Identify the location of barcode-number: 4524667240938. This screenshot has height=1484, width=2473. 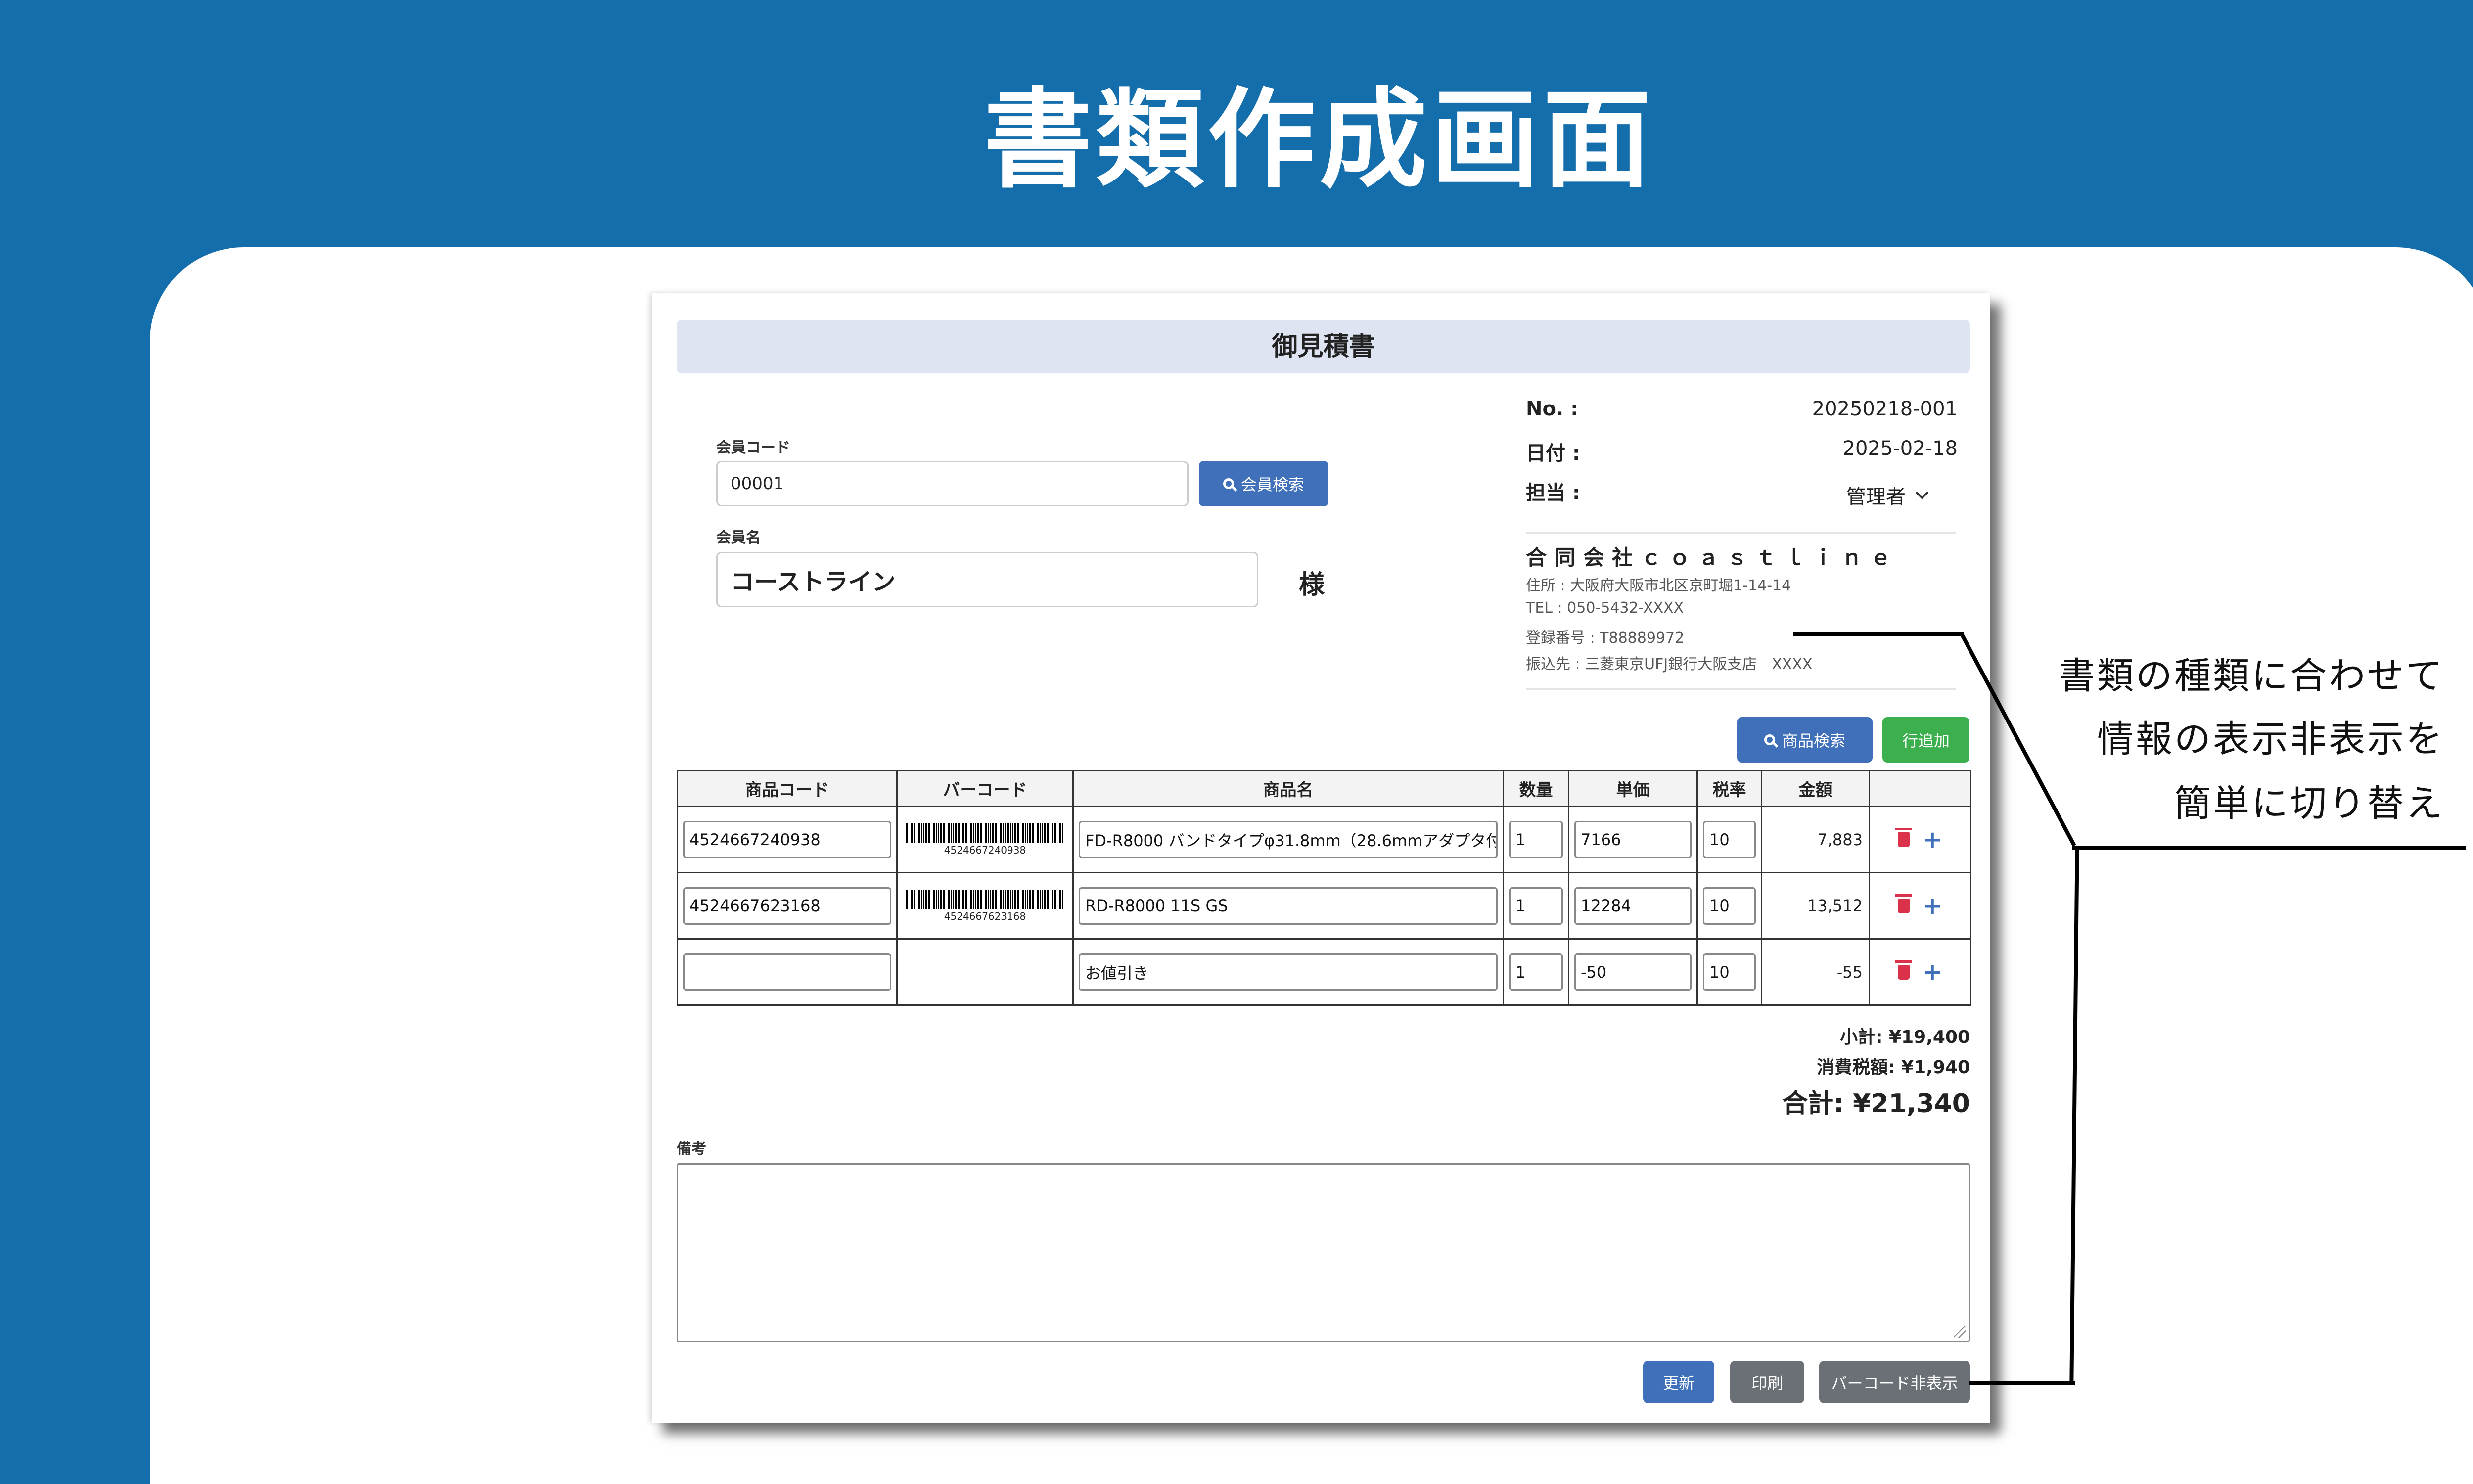
(985, 850).